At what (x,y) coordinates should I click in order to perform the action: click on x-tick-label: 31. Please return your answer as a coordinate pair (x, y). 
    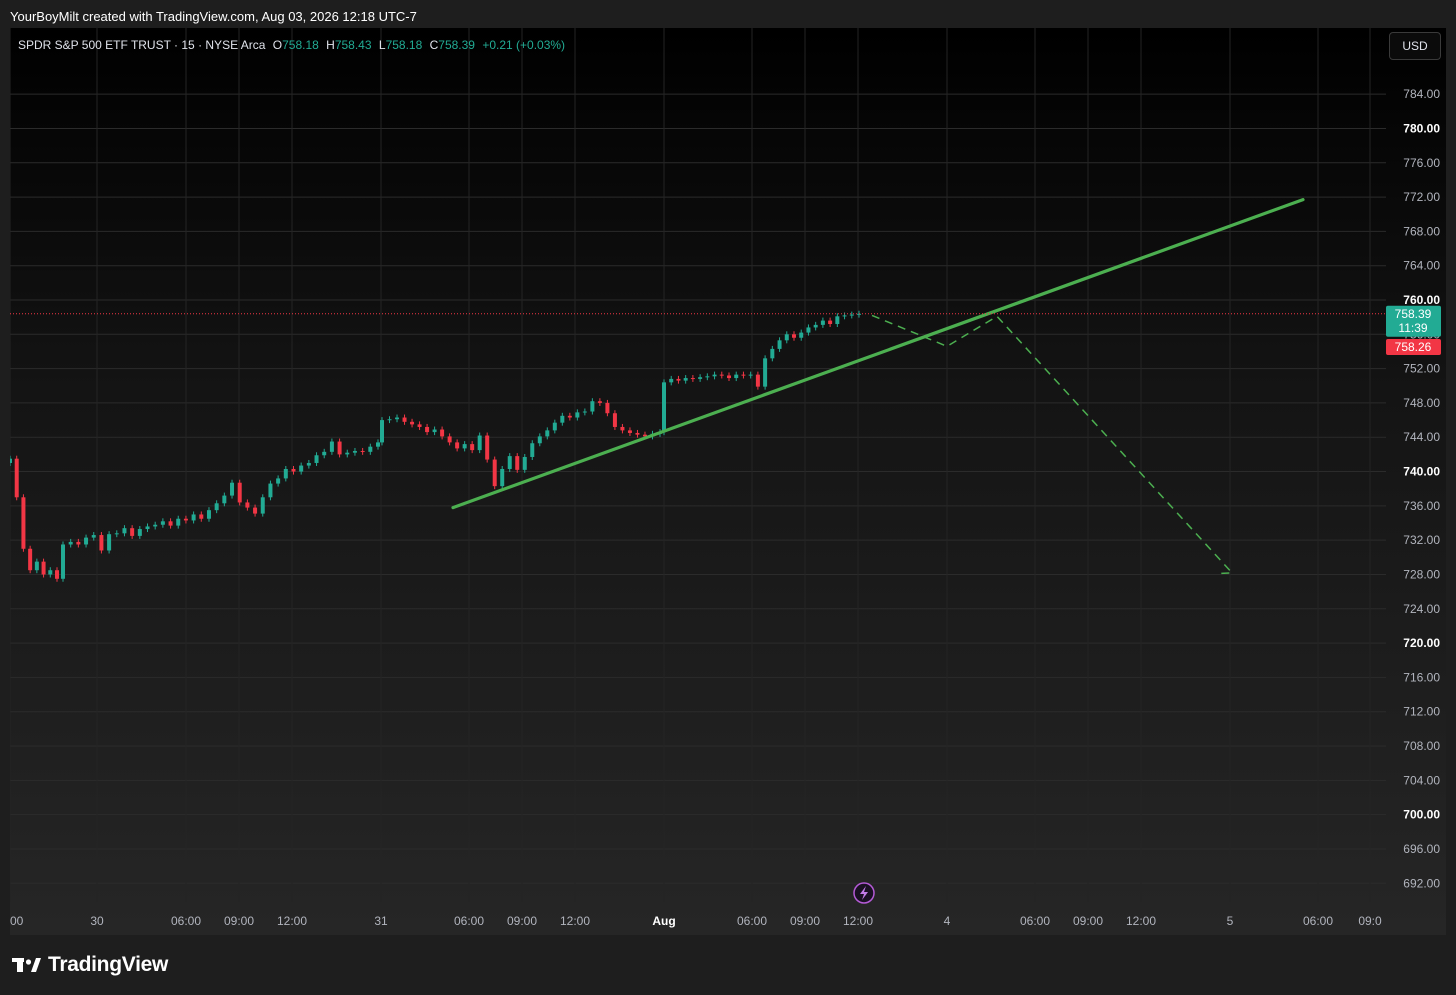
    Looking at the image, I should click on (381, 921).